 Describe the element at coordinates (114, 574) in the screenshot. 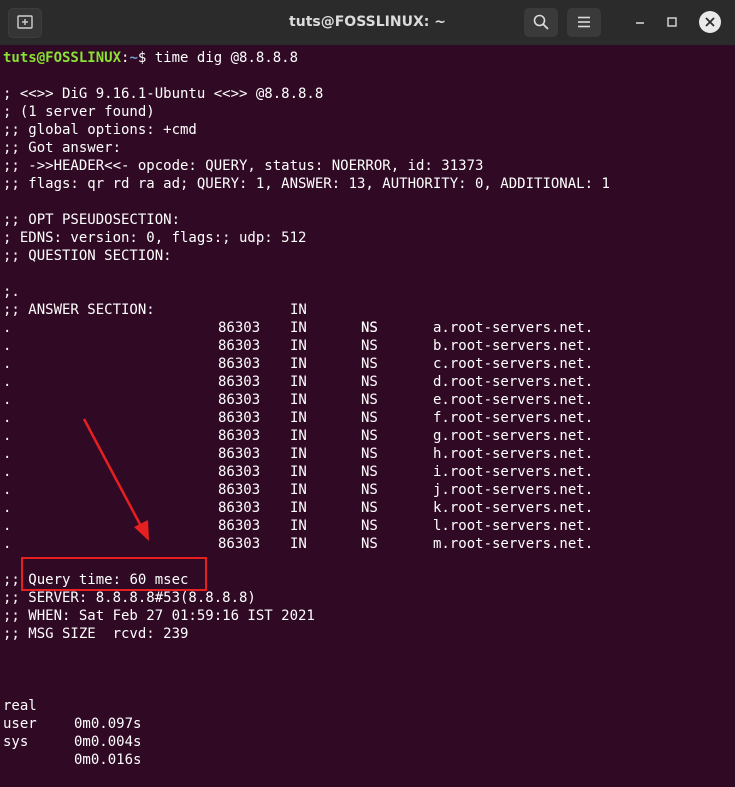

I see `query-time-highlight-box` at that location.